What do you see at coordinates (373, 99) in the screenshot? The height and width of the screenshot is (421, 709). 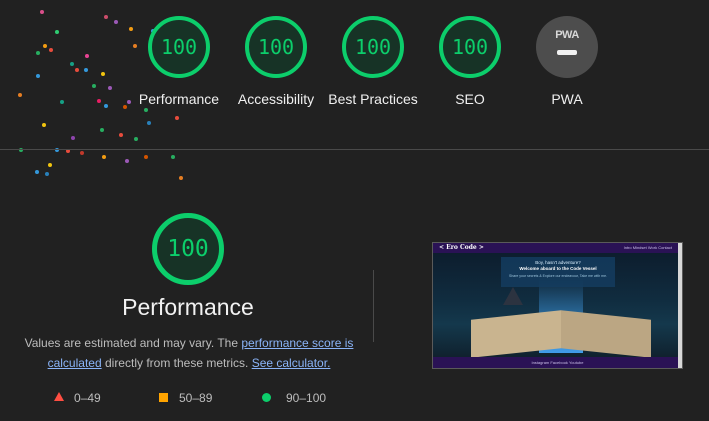 I see `gauge-label-best-practices: Best Practices` at bounding box center [373, 99].